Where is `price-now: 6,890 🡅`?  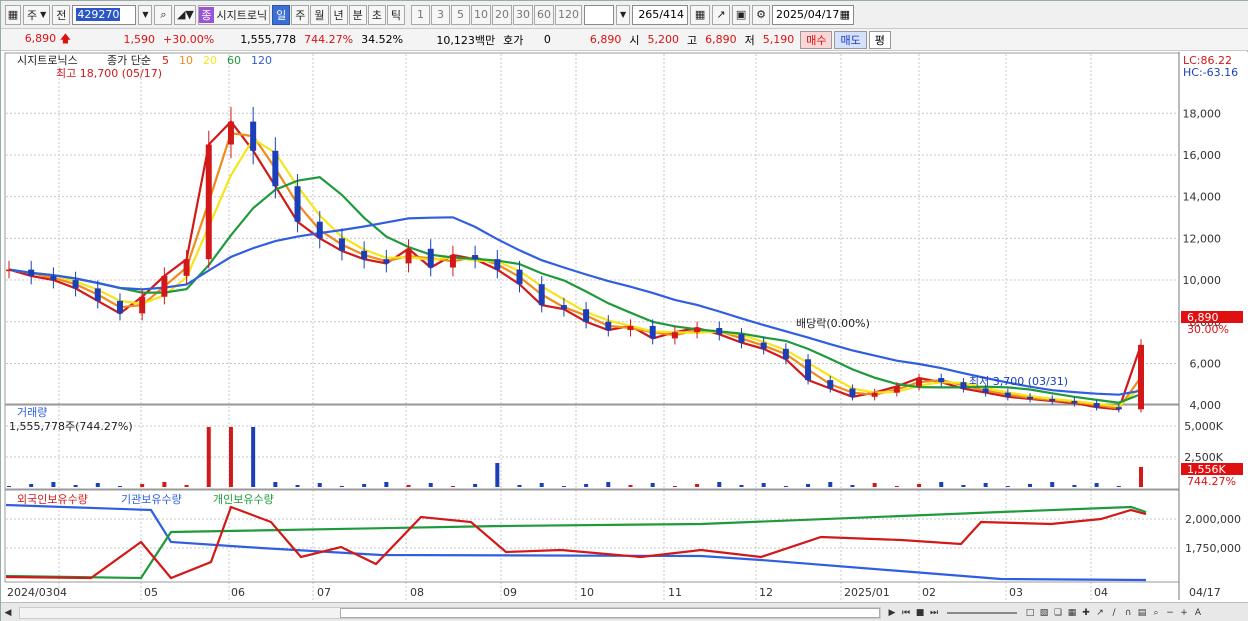 price-now: 6,890 🡅 is located at coordinates (38, 39).